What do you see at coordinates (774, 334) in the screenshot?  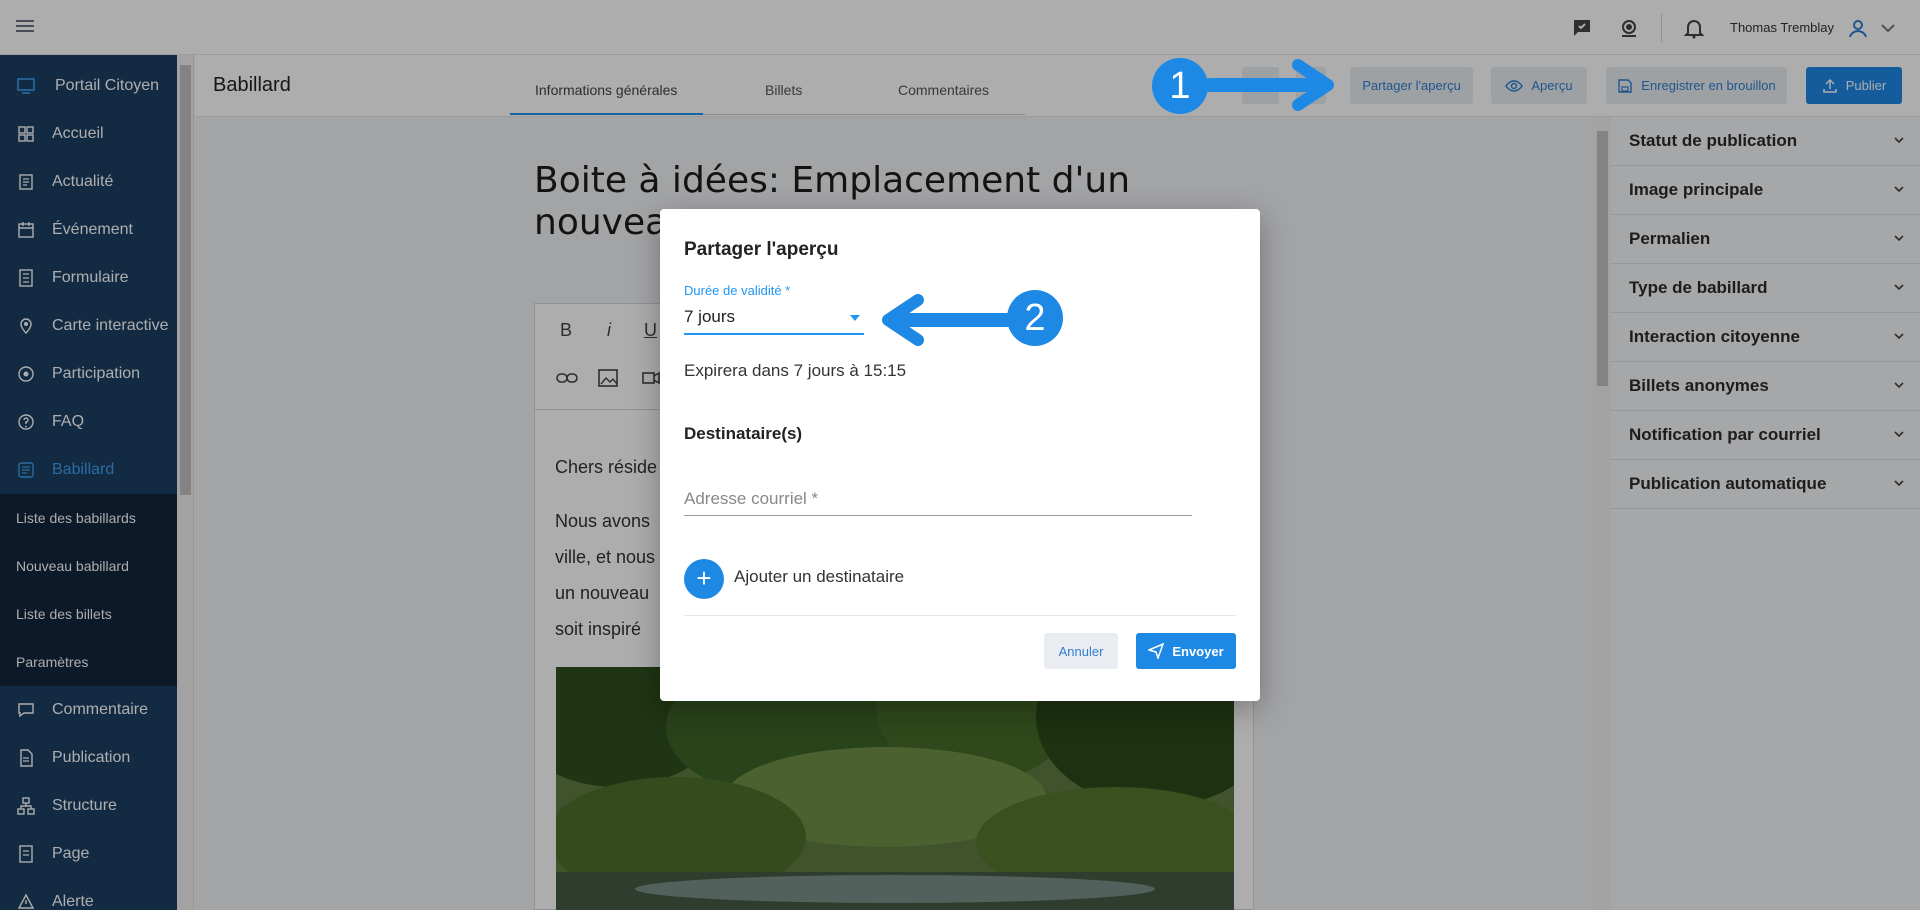 I see `select-underline` at bounding box center [774, 334].